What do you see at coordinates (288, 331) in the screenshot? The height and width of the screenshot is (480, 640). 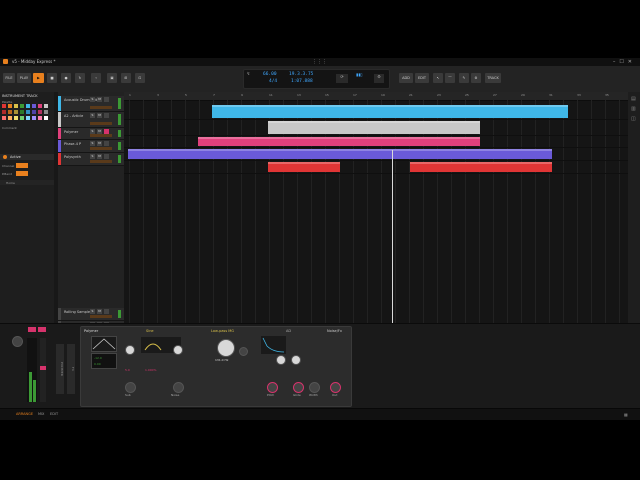 I see `env-type: AD` at bounding box center [288, 331].